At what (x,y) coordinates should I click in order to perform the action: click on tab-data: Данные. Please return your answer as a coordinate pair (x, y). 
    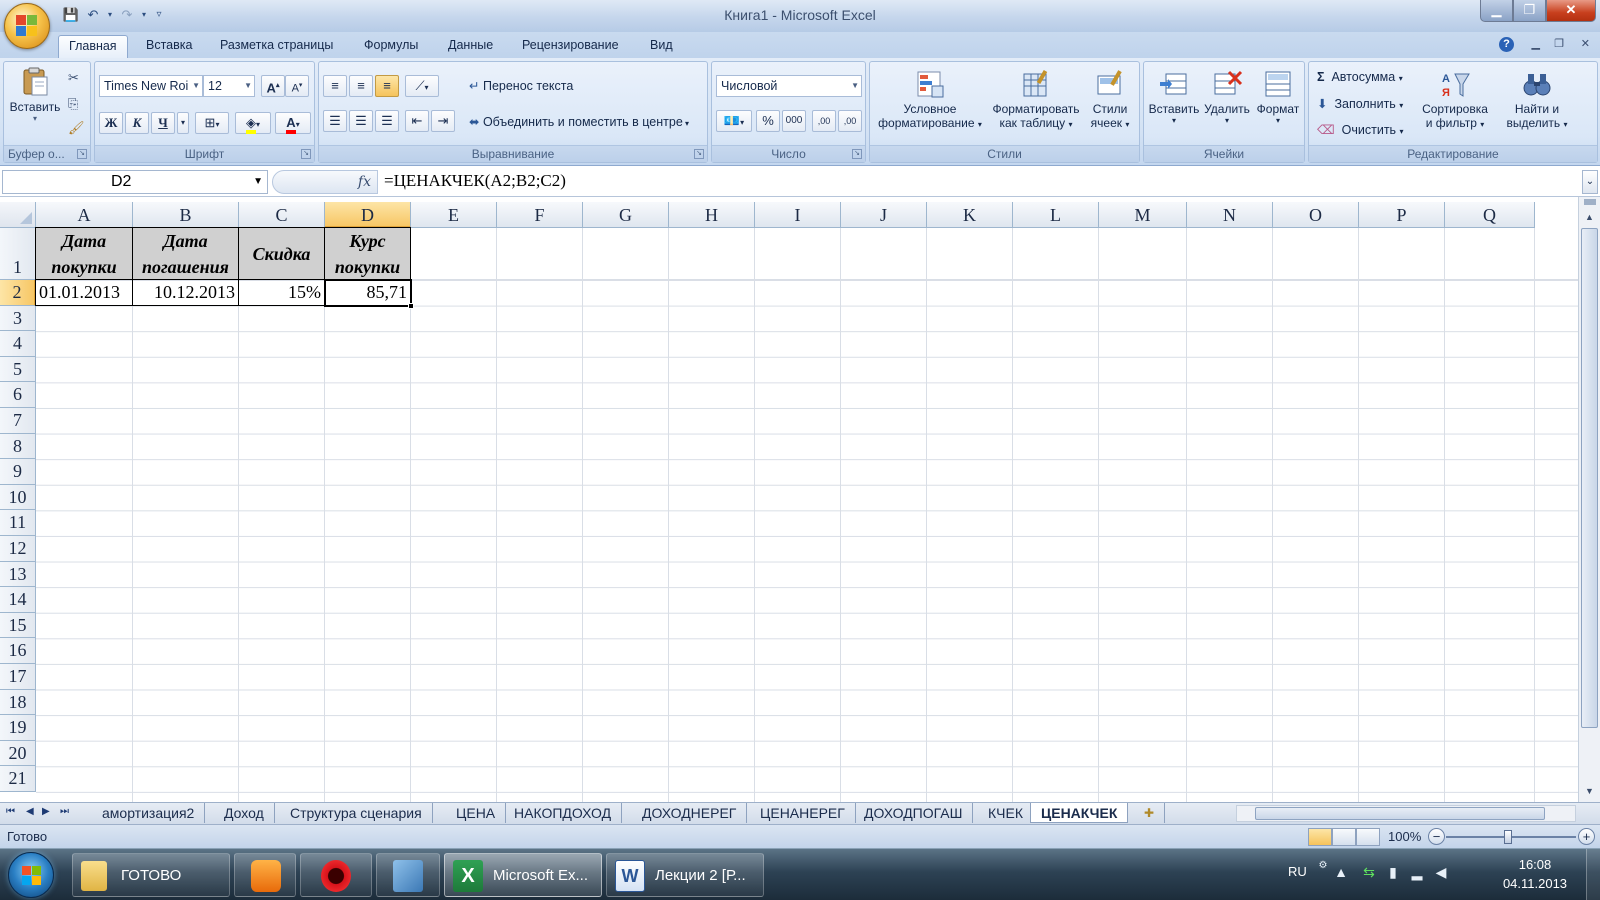
    Looking at the image, I should click on (470, 45).